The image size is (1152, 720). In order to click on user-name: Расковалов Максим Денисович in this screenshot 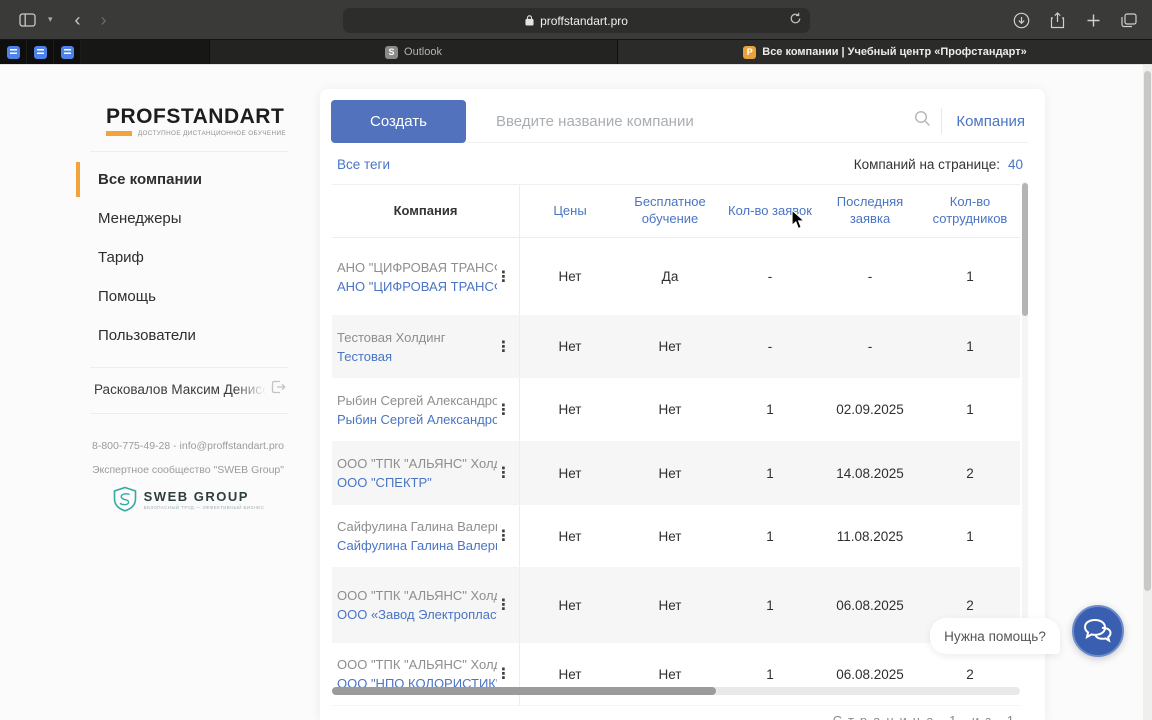, I will do `click(180, 389)`.